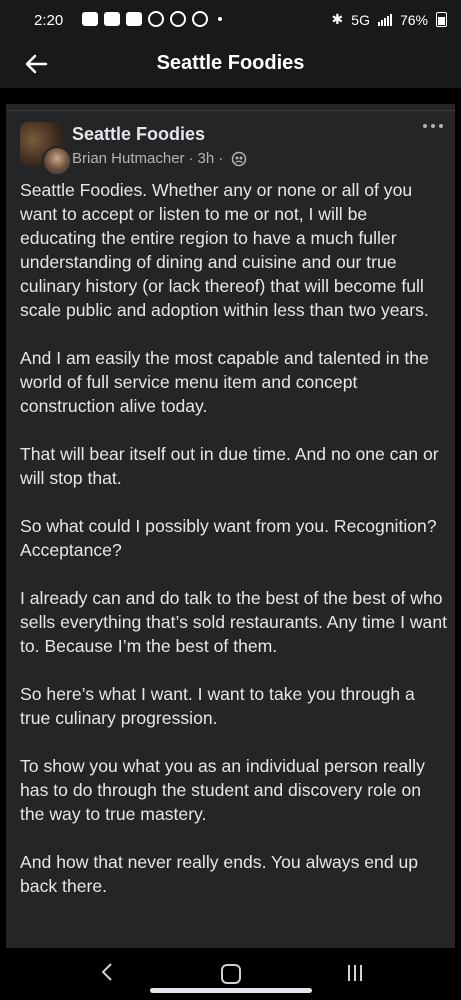 This screenshot has width=461, height=1000. I want to click on home-indicator, so click(231, 990).